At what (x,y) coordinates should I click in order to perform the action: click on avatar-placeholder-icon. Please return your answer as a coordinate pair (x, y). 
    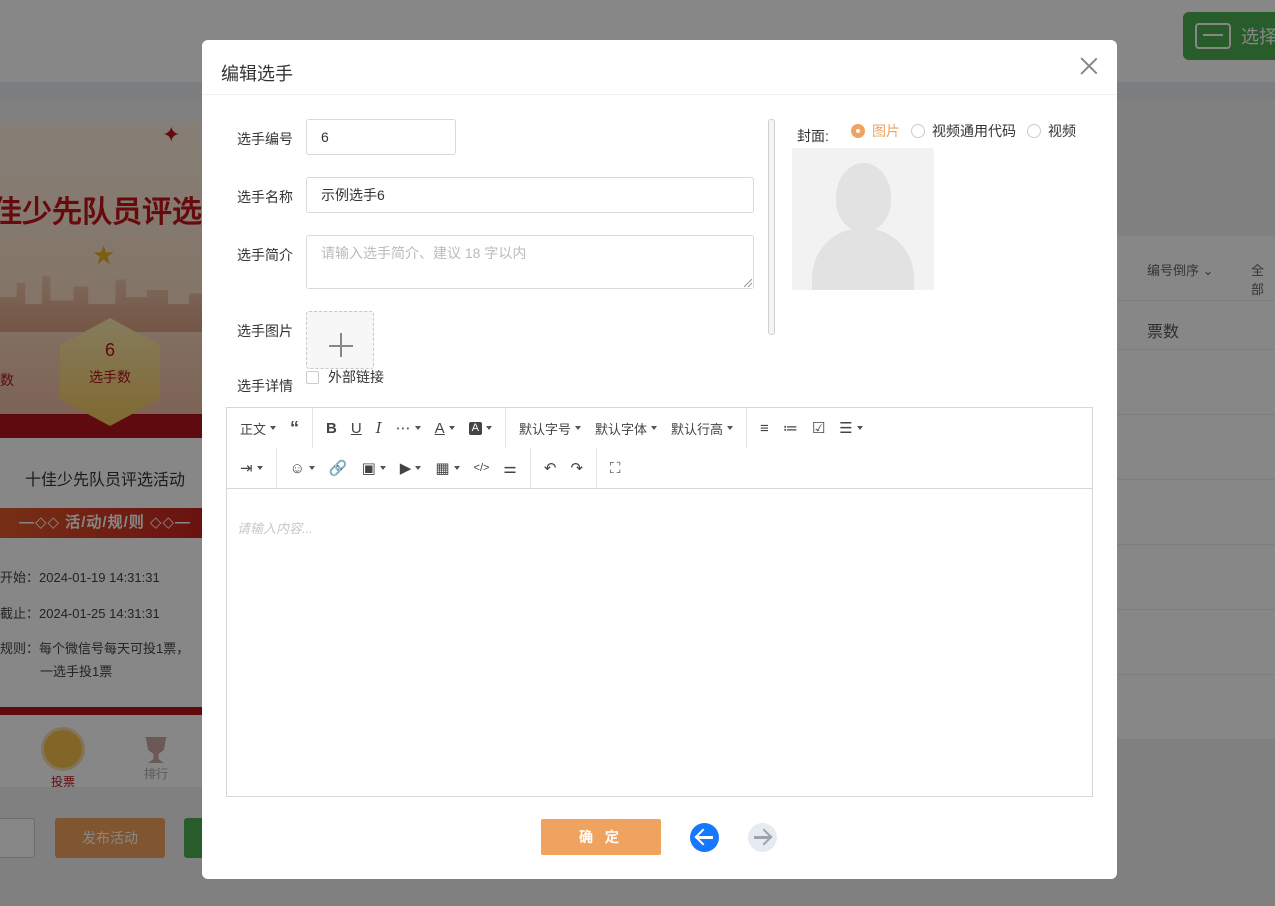
    Looking at the image, I should click on (863, 197).